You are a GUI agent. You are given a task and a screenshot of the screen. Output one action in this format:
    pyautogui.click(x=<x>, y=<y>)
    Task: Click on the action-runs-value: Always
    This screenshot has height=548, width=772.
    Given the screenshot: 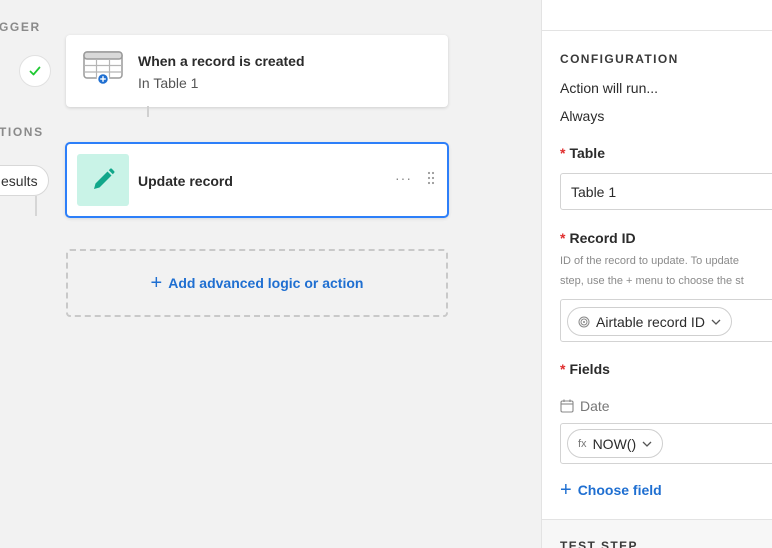 What is the action you would take?
    pyautogui.click(x=582, y=116)
    